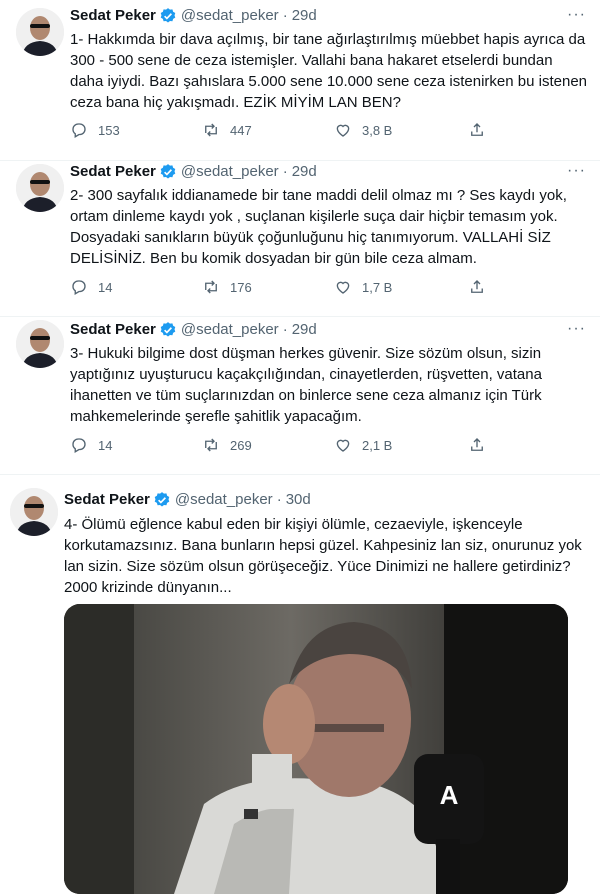  Describe the element at coordinates (268, 130) in the screenshot. I see `retweet-button: 447` at that location.